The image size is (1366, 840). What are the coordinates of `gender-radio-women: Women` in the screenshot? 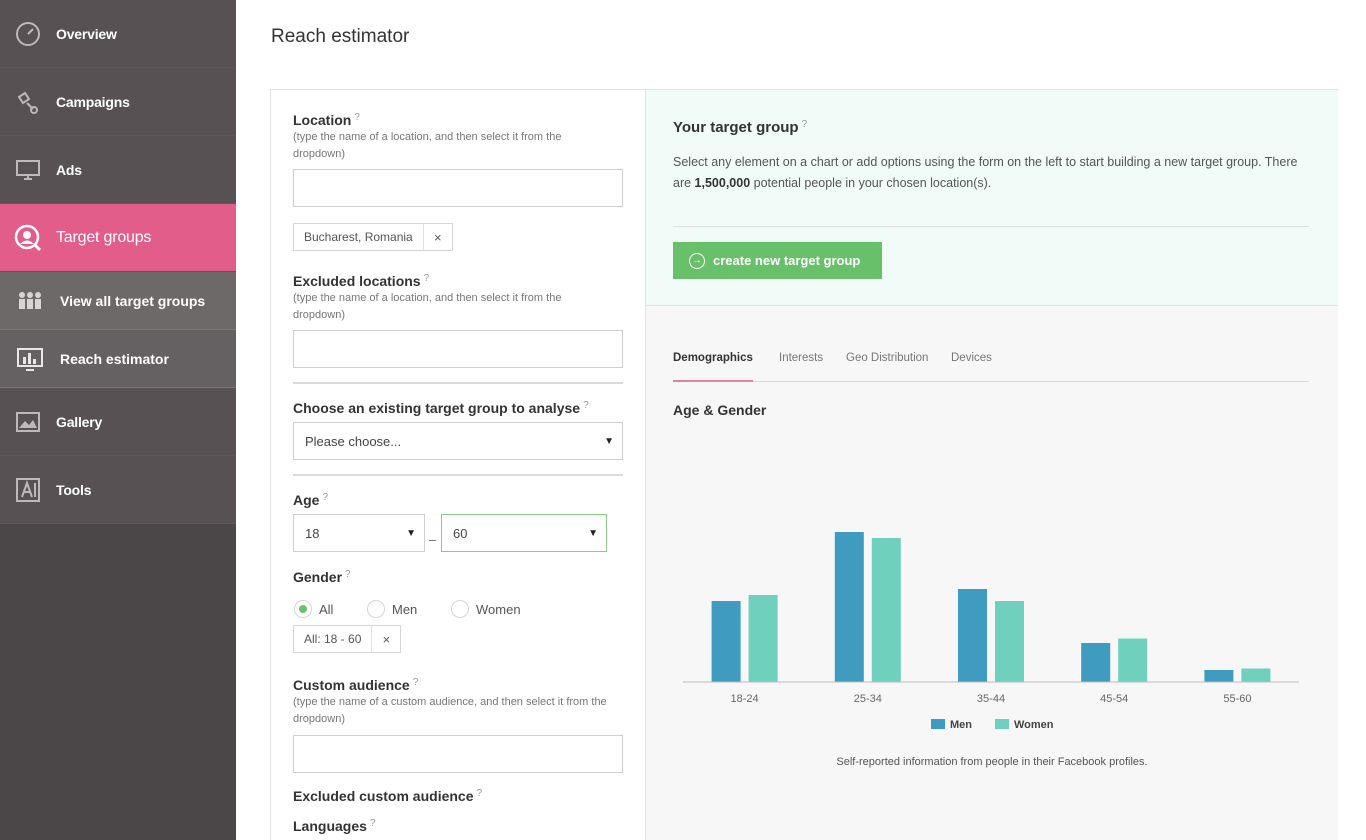 It's located at (486, 609).